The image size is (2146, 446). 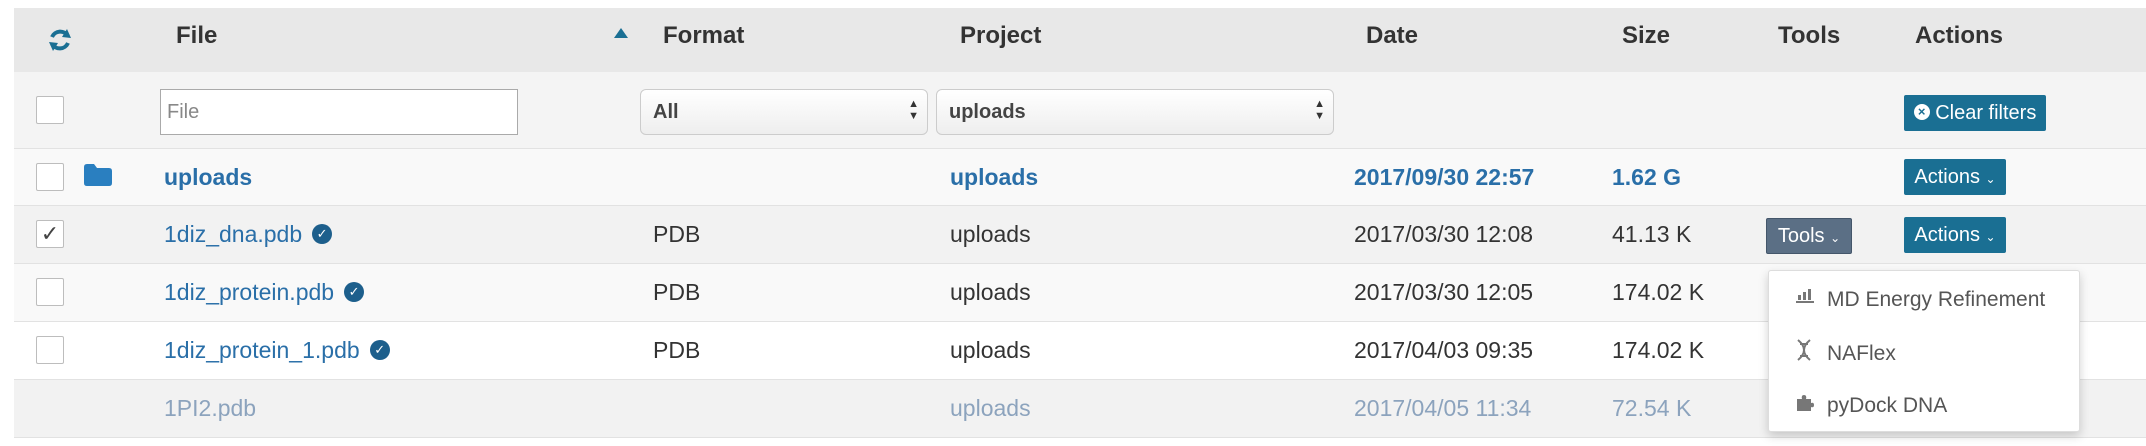 What do you see at coordinates (1080, 176) in the screenshot?
I see `table-row` at bounding box center [1080, 176].